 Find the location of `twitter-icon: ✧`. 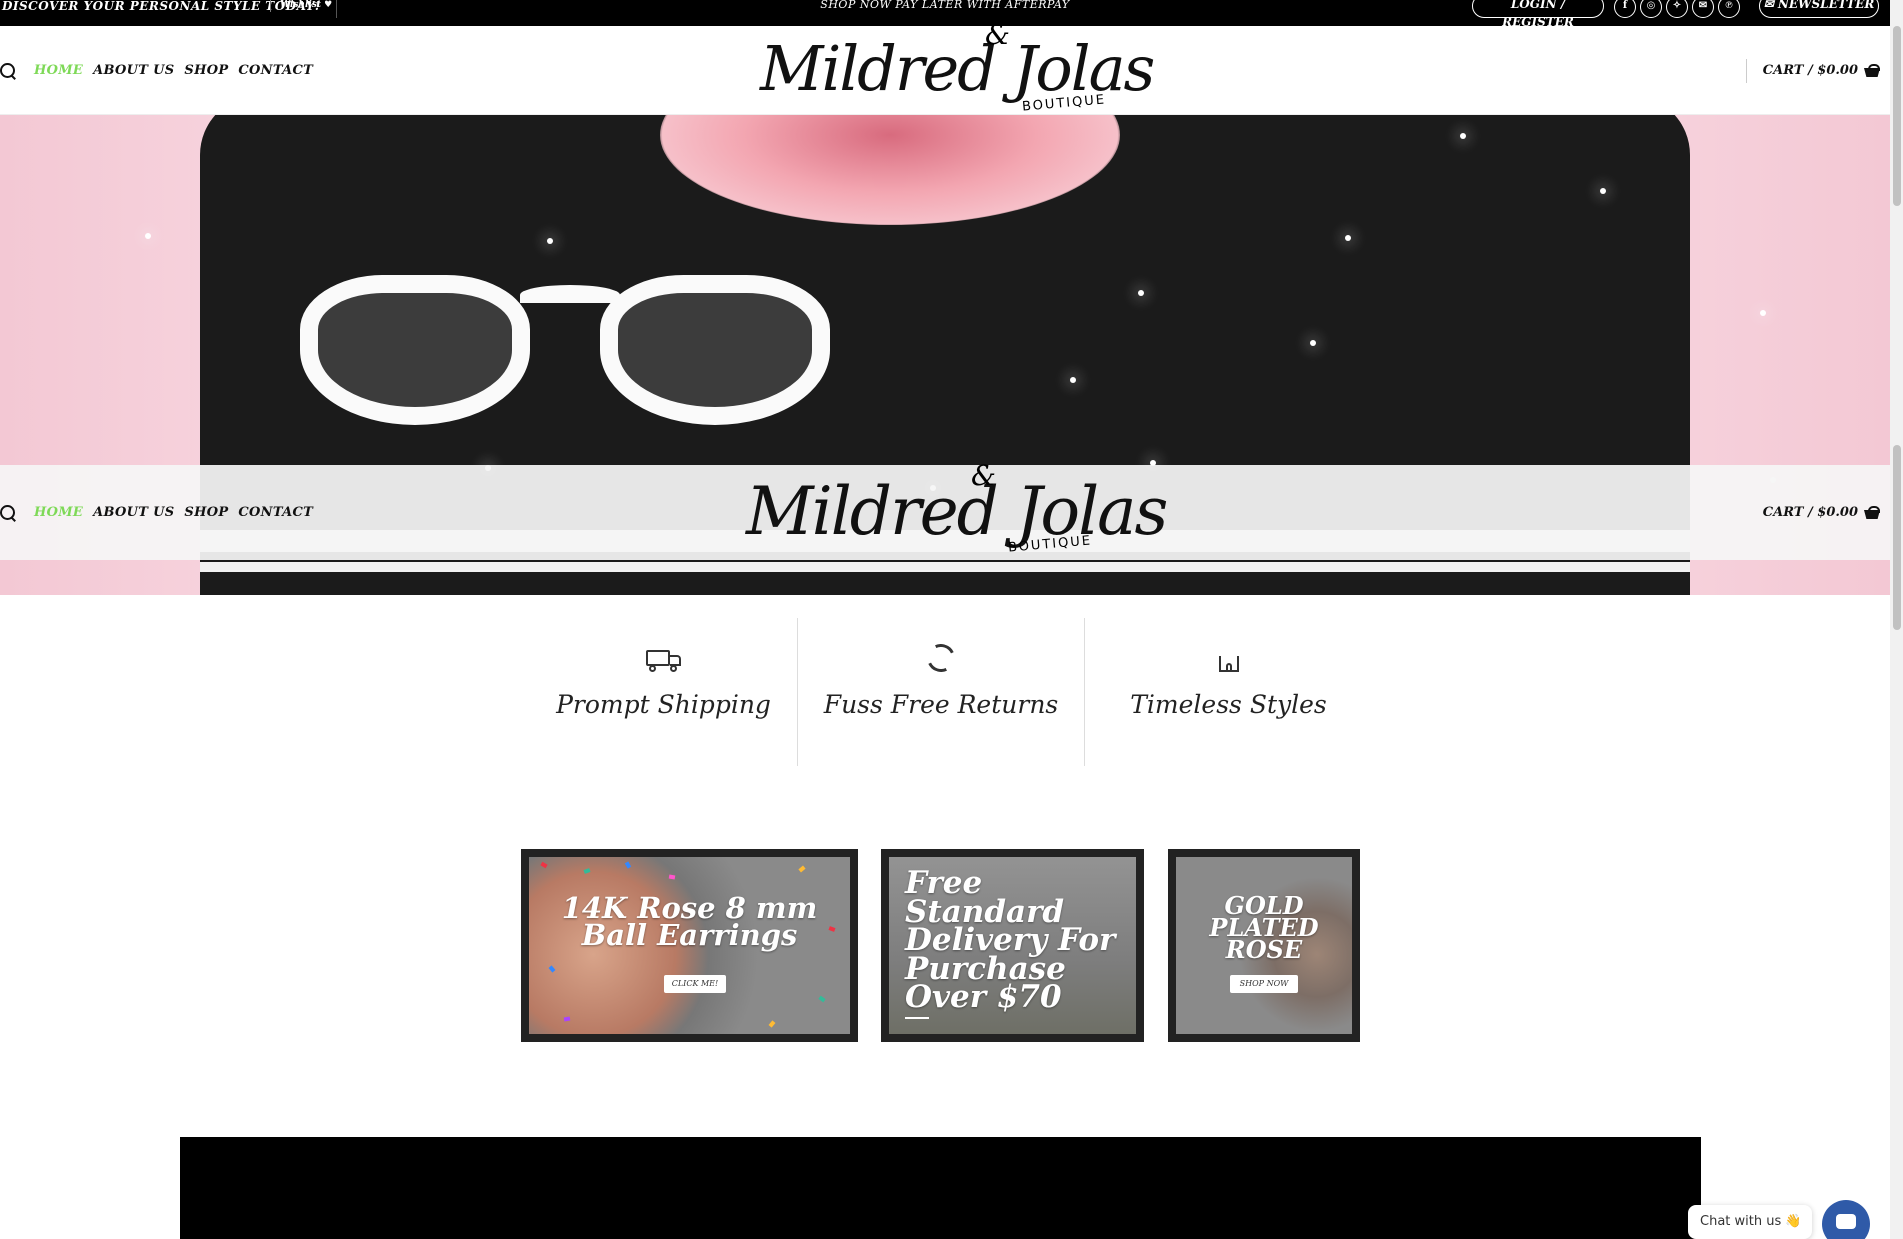

twitter-icon: ✧ is located at coordinates (1677, 9).